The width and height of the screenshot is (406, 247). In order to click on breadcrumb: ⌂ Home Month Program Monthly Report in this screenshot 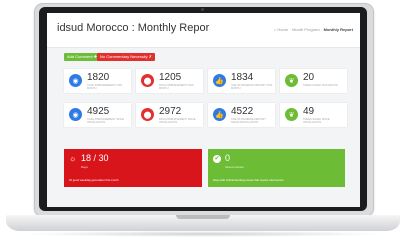, I will do `click(313, 29)`.